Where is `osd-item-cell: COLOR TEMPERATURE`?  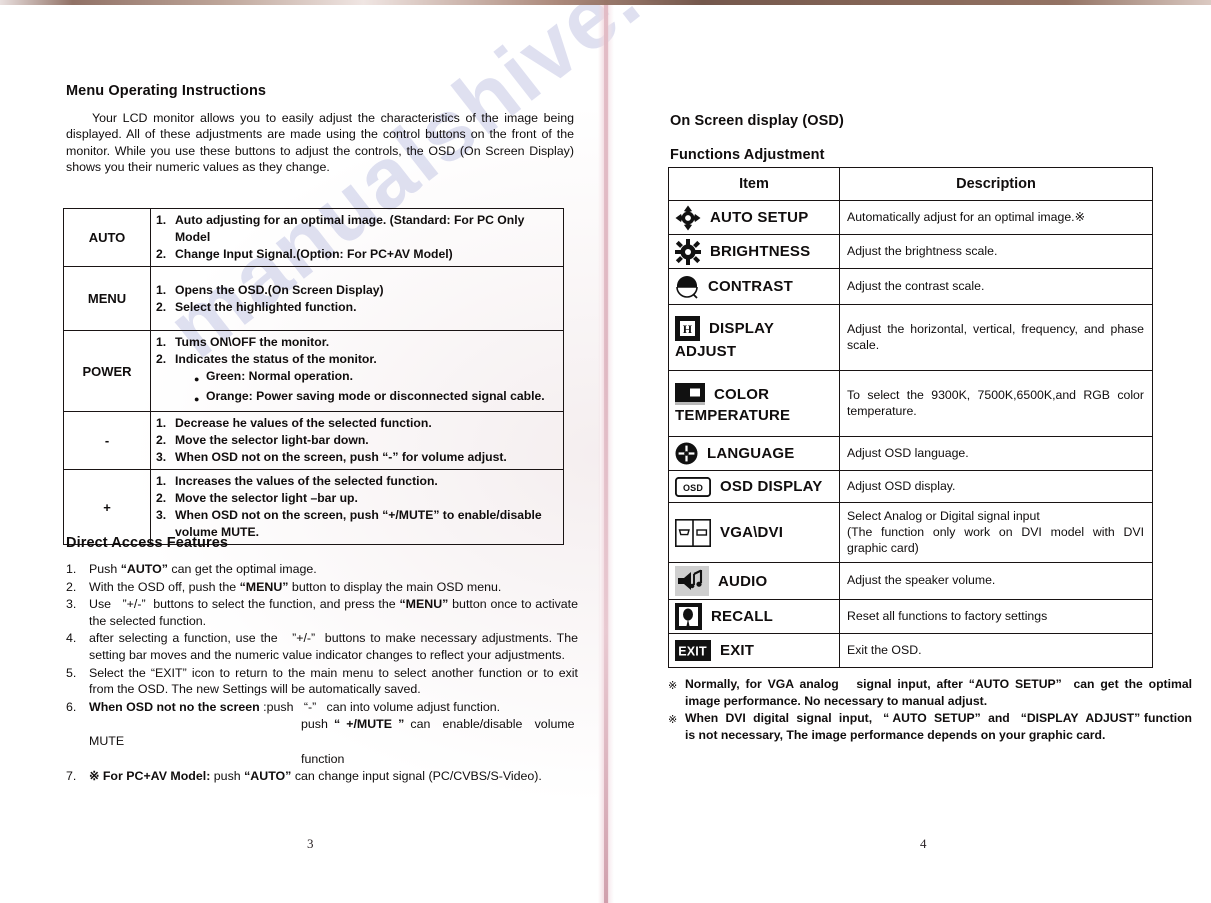 osd-item-cell: COLOR TEMPERATURE is located at coordinates (754, 403).